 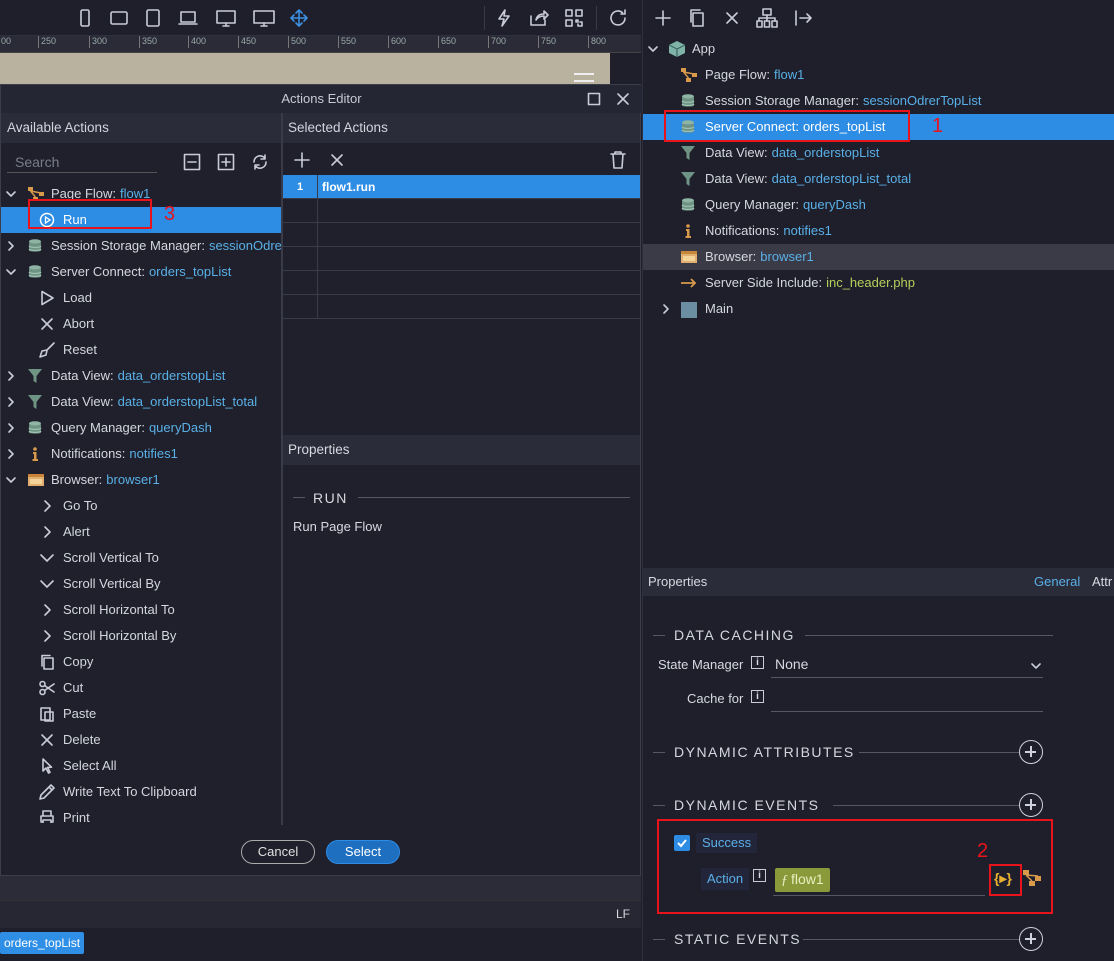 I want to click on action-tree-item: Scroll Vertical By, so click(x=141, y=584).